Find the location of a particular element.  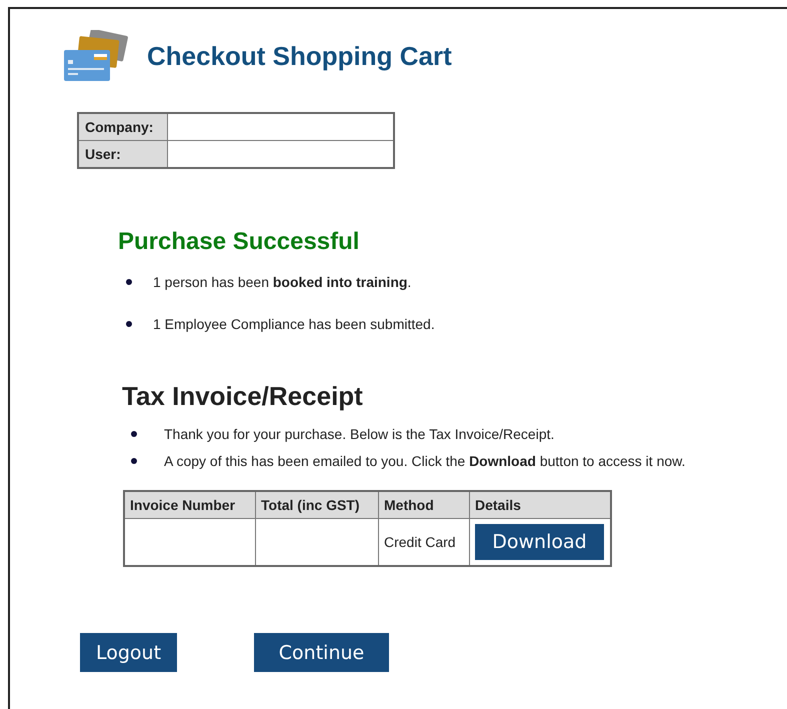

bullet-text: 1 Employee Compliance has been submitted. is located at coordinates (294, 324).